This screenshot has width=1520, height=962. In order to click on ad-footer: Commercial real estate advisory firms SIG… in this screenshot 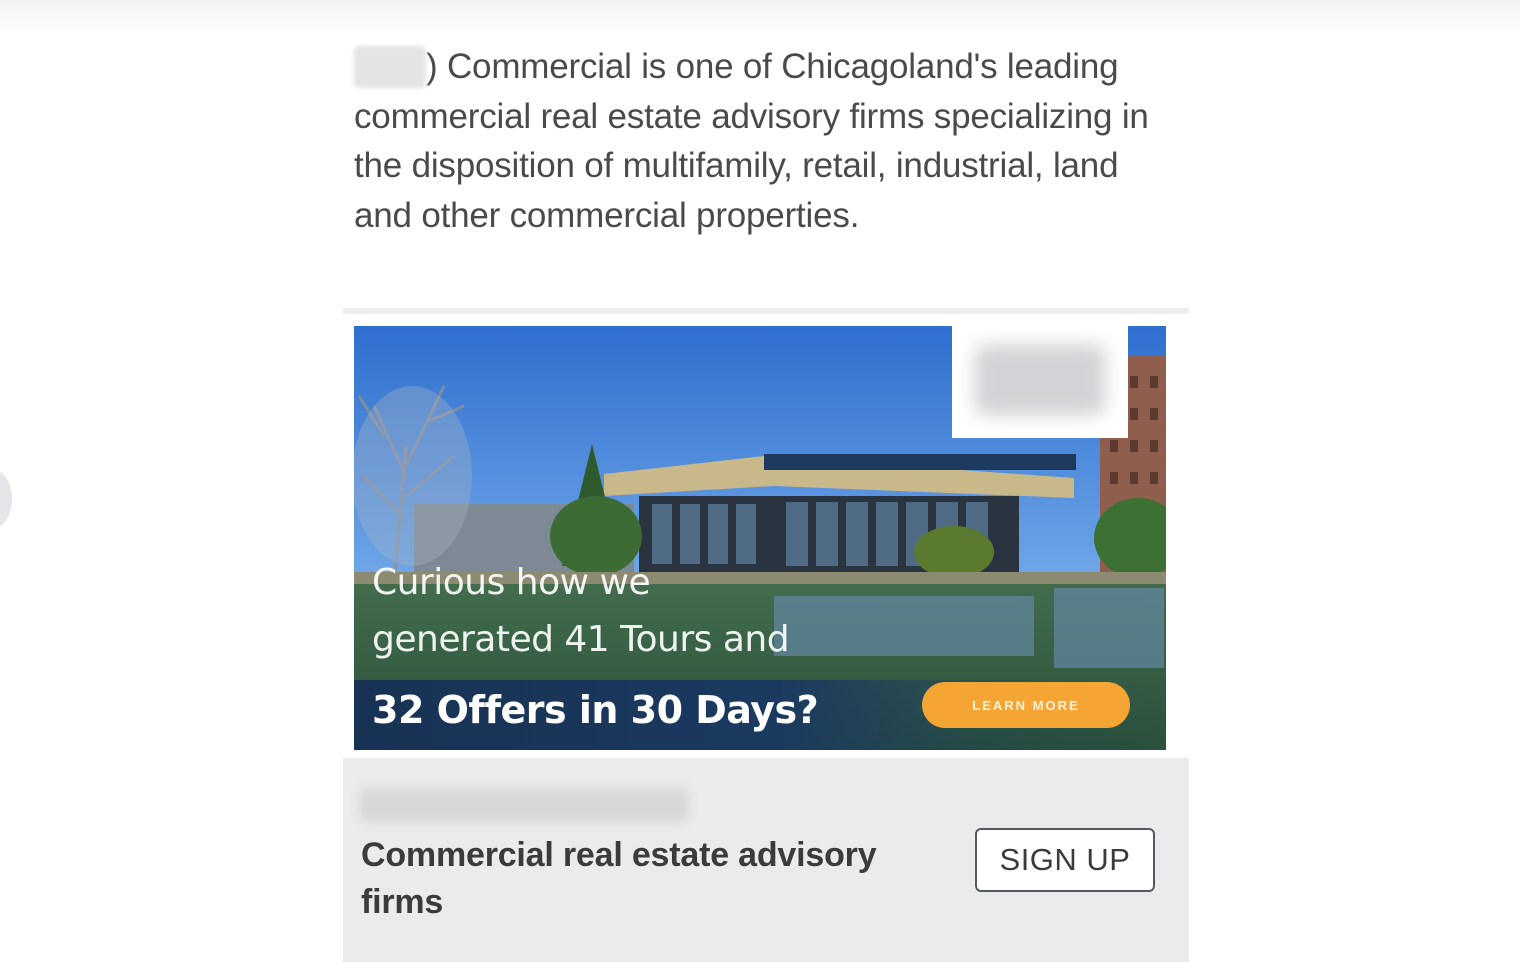, I will do `click(766, 860)`.